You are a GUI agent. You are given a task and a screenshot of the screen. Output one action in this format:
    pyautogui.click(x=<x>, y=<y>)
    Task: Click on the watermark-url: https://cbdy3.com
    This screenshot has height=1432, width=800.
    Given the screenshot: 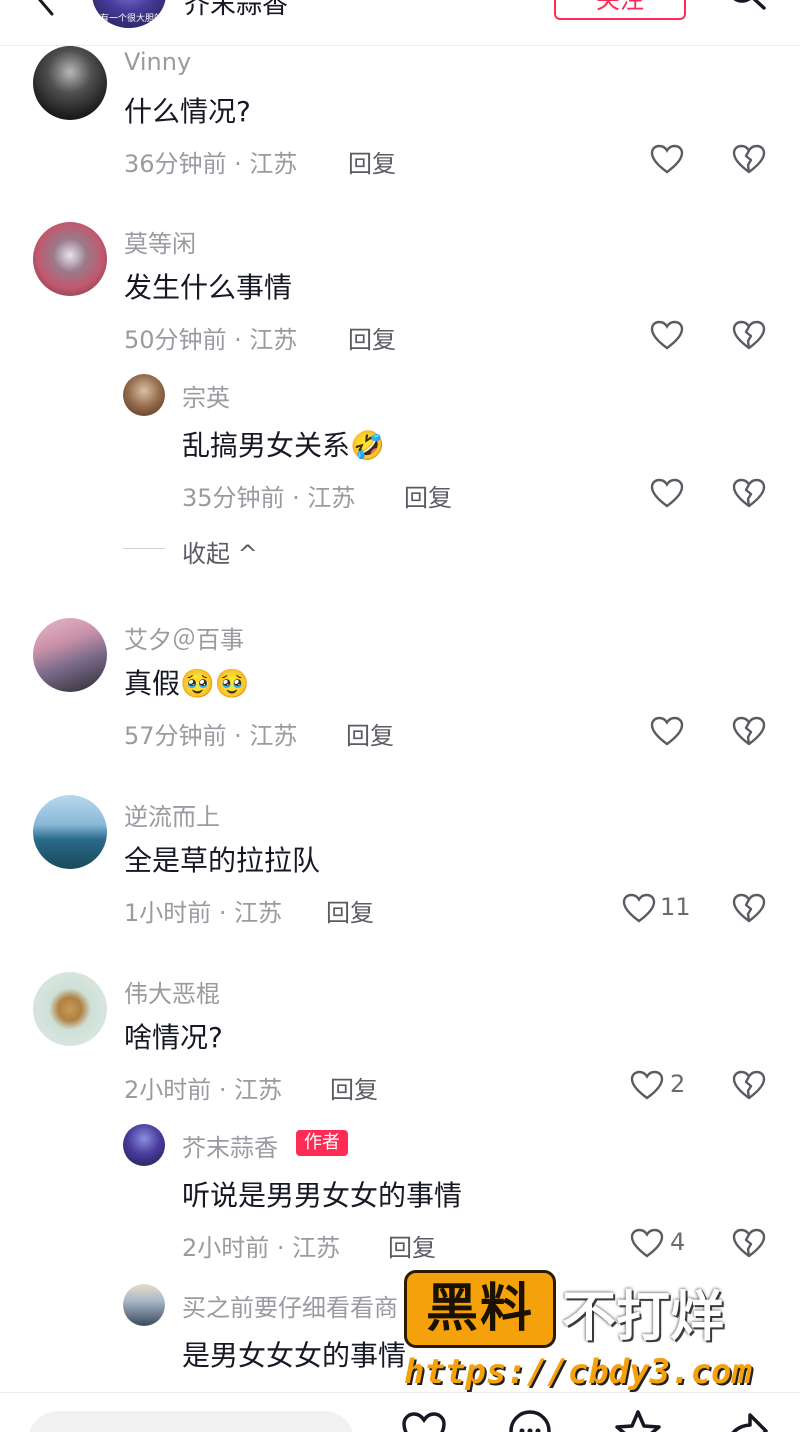 What is the action you would take?
    pyautogui.click(x=578, y=1372)
    